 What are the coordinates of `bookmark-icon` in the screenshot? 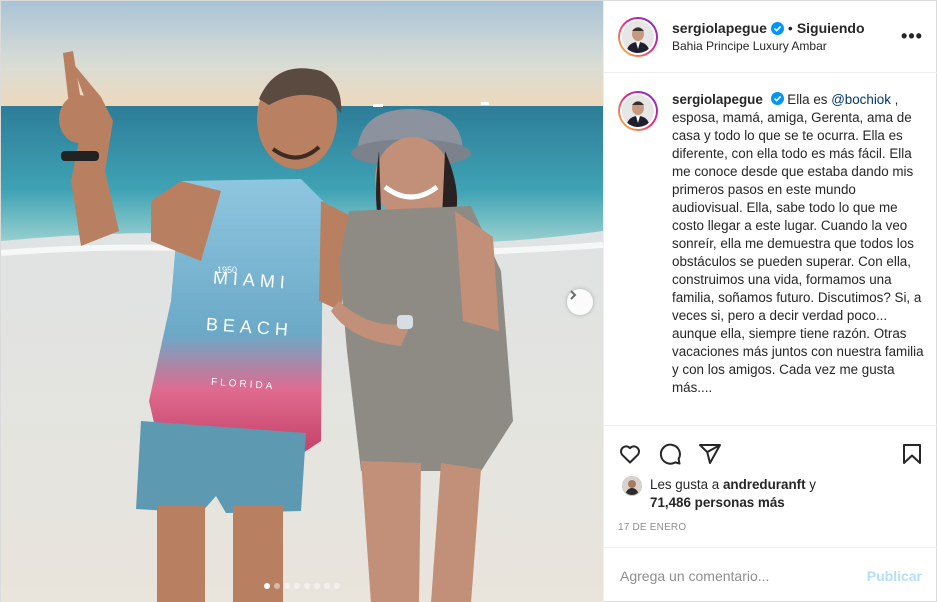 It's located at (912, 454).